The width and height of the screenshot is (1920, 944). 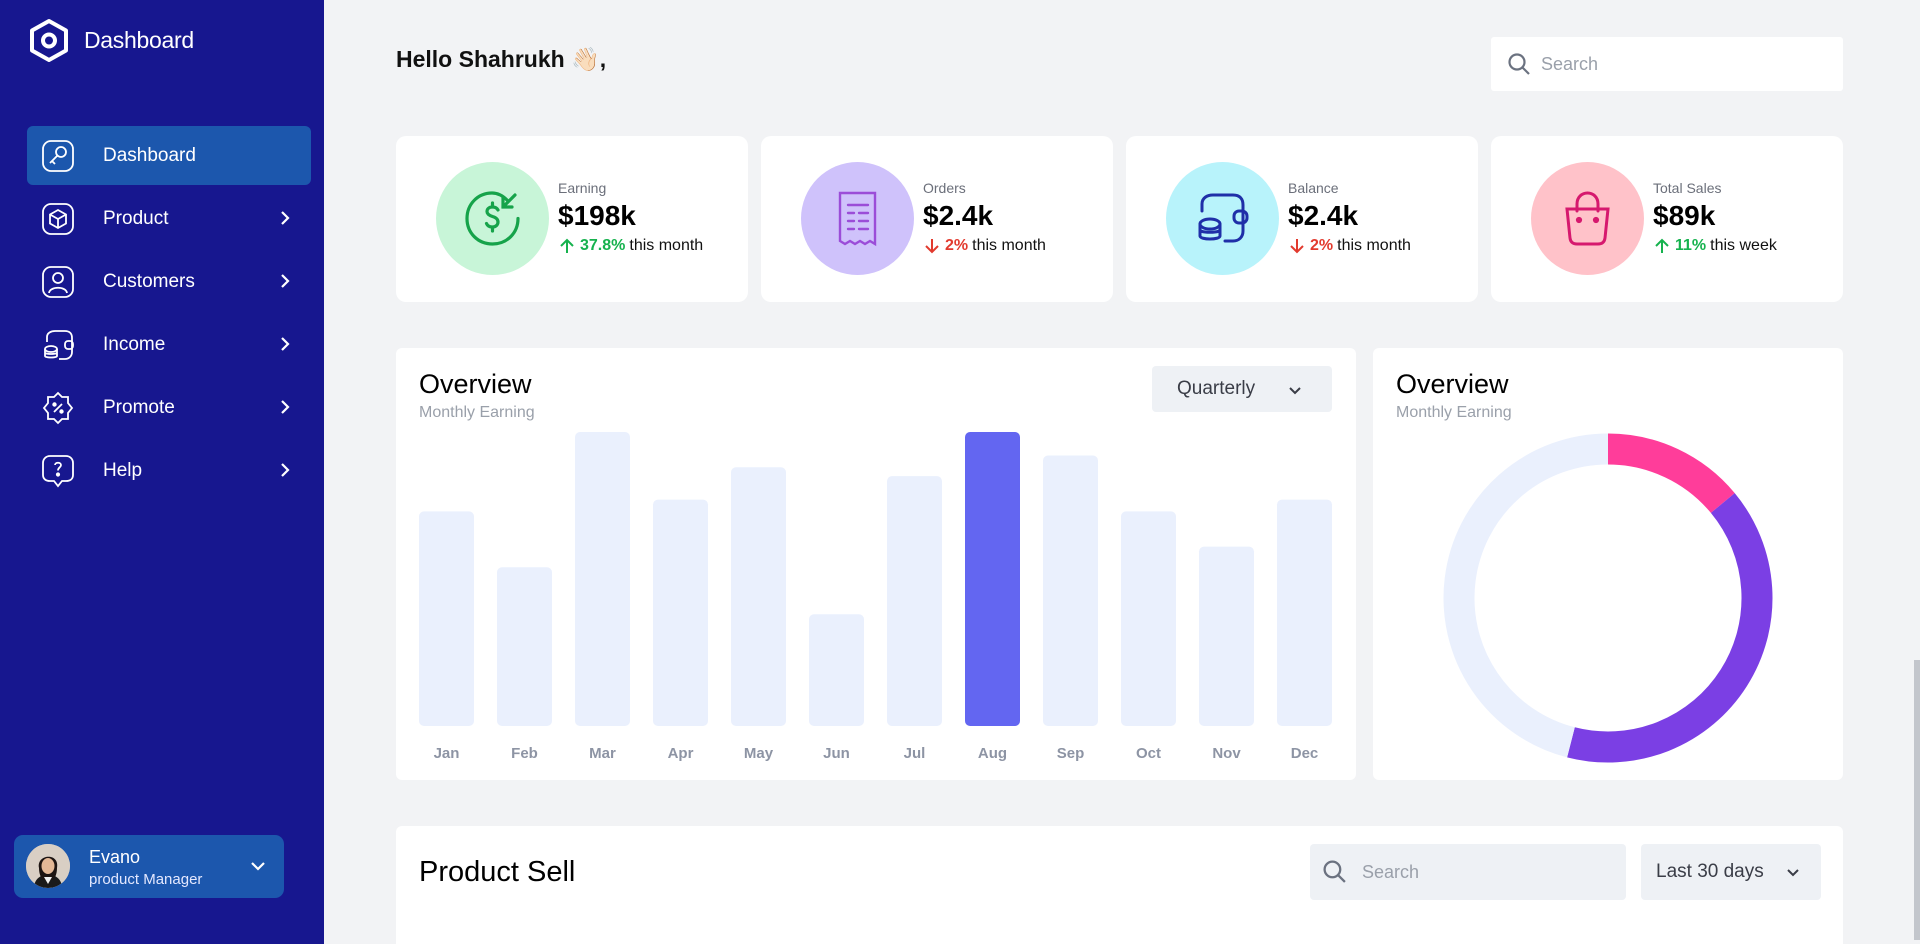 What do you see at coordinates (1743, 245) in the screenshot?
I see `stat-period: this week` at bounding box center [1743, 245].